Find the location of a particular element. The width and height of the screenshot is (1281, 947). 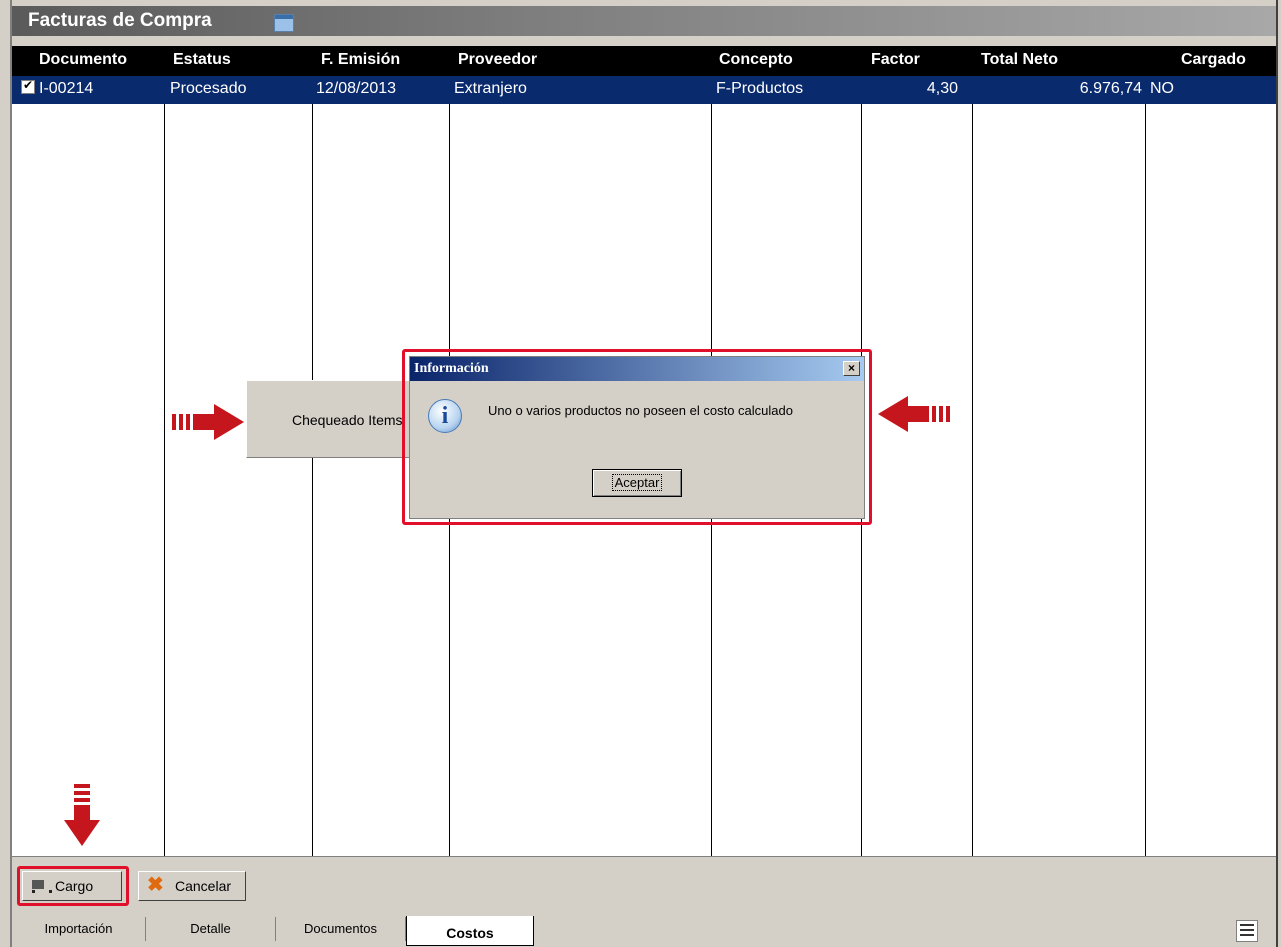

cell-documento: I-00214 is located at coordinates (66, 88).